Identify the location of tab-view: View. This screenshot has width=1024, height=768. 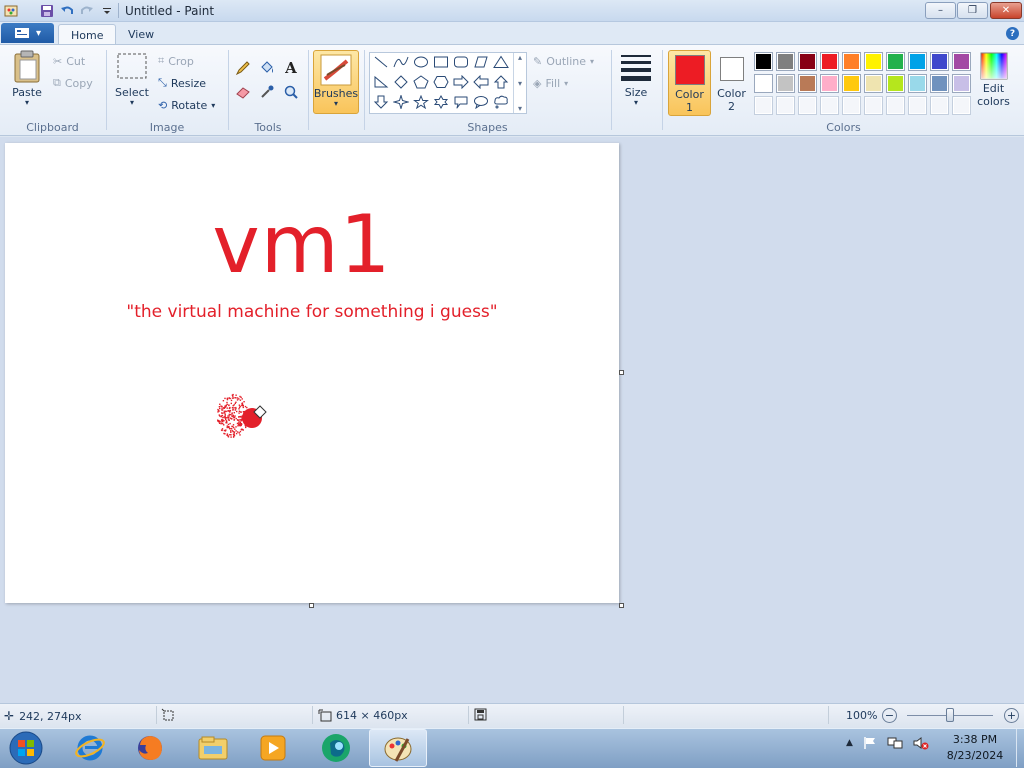
(141, 34).